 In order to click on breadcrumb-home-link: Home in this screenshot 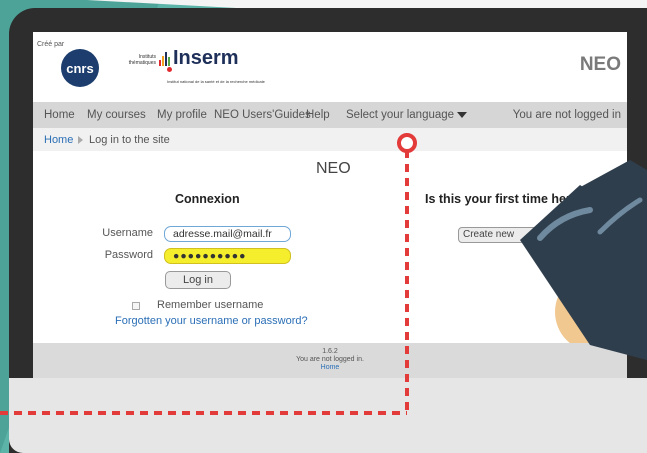, I will do `click(58, 140)`.